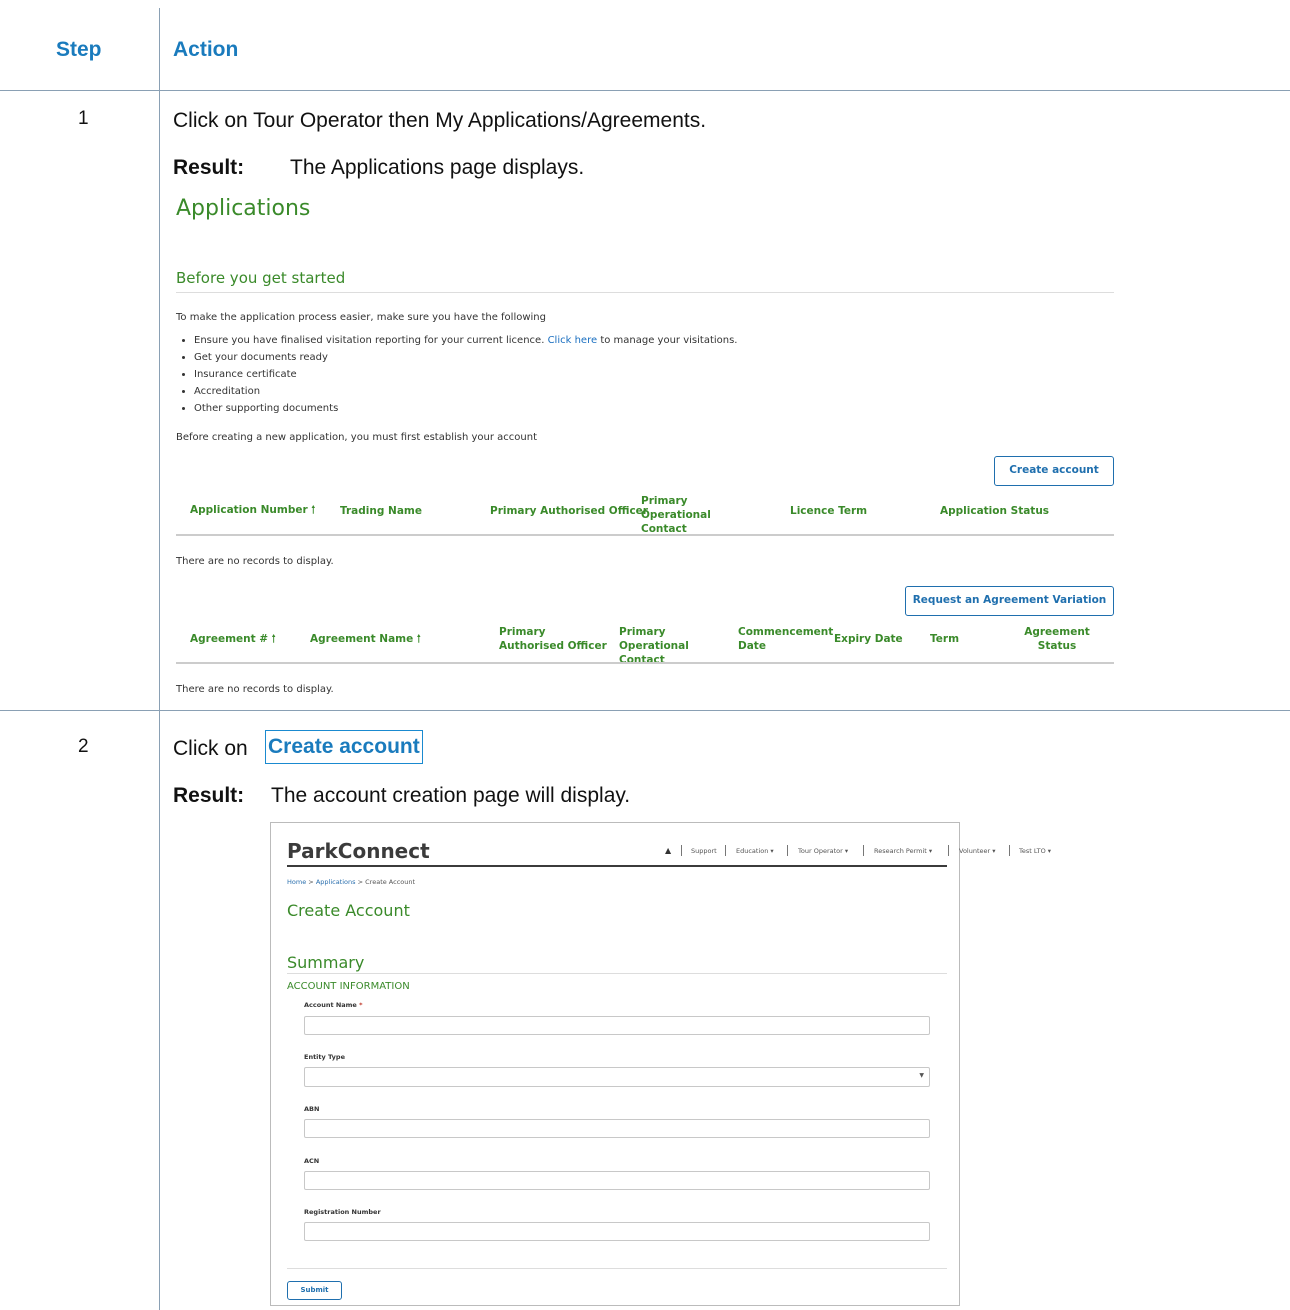 The height and width of the screenshot is (1310, 1290). I want to click on nav-education: Education ▾, so click(755, 851).